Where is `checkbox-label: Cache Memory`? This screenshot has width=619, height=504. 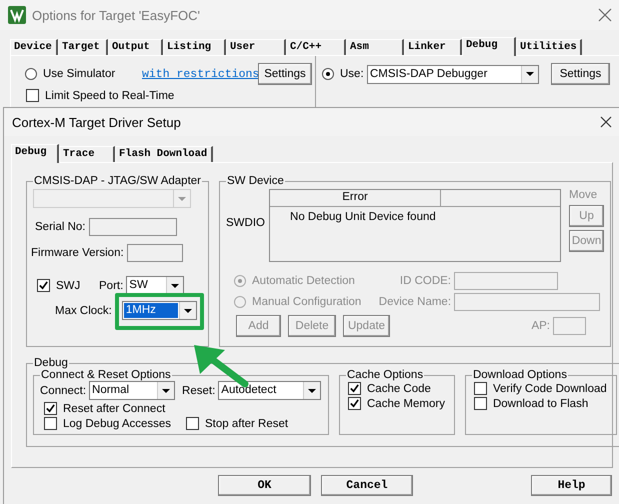 checkbox-label: Cache Memory is located at coordinates (406, 404).